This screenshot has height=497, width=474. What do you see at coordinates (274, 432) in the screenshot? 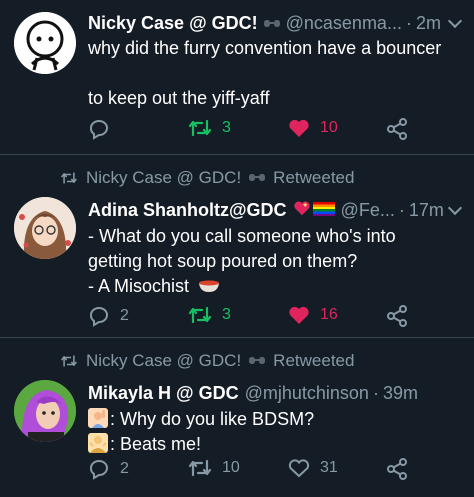
I see `tweet-text: : Why do you like BDSM? : Beats me!` at bounding box center [274, 432].